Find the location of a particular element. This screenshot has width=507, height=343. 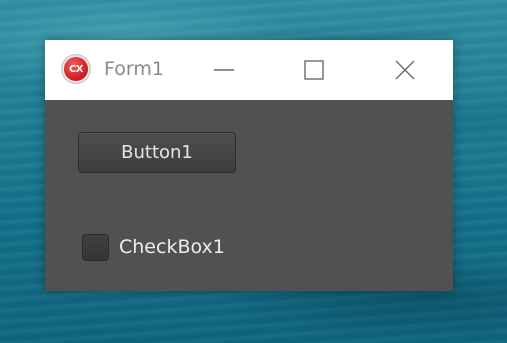

close-button is located at coordinates (405, 70).